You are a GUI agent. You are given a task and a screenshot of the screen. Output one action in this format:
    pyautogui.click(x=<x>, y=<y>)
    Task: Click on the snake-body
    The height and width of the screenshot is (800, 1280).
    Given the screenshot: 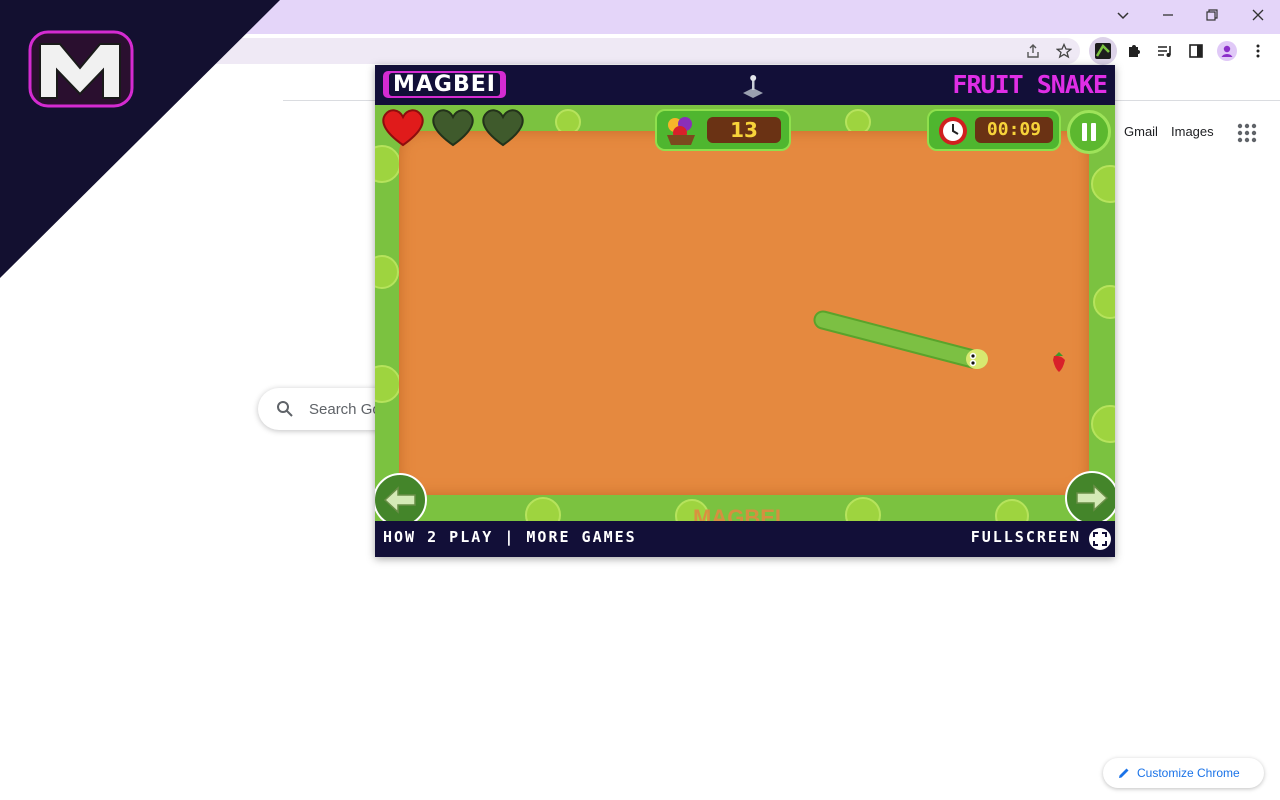 What is the action you would take?
    pyautogui.click(x=898, y=339)
    